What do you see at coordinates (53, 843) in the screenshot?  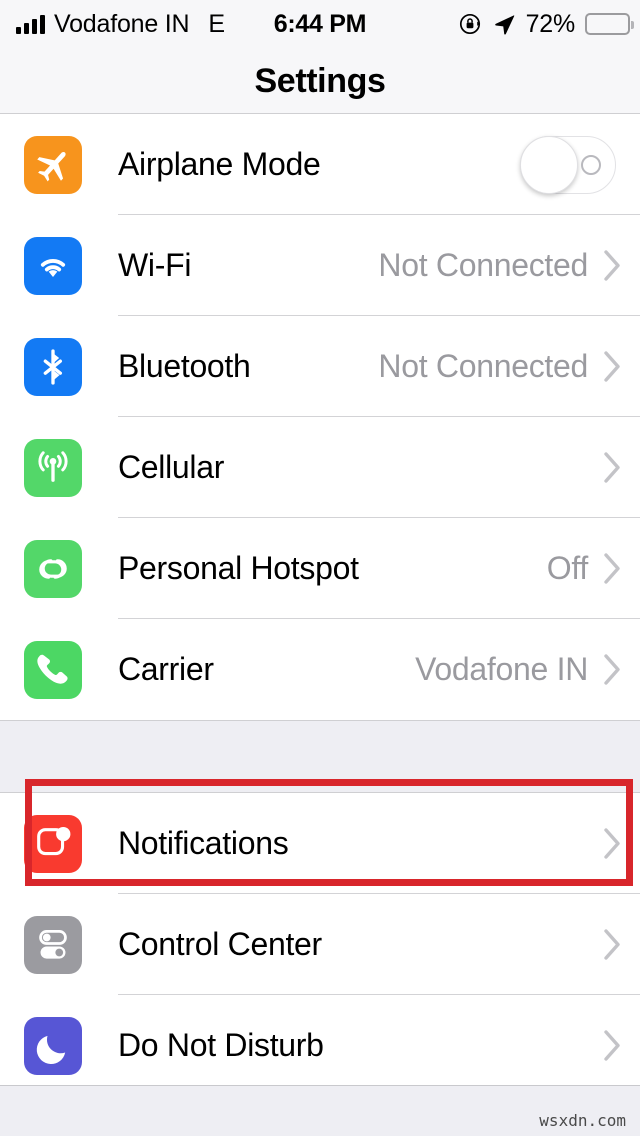 I see `notification-badge-icon` at bounding box center [53, 843].